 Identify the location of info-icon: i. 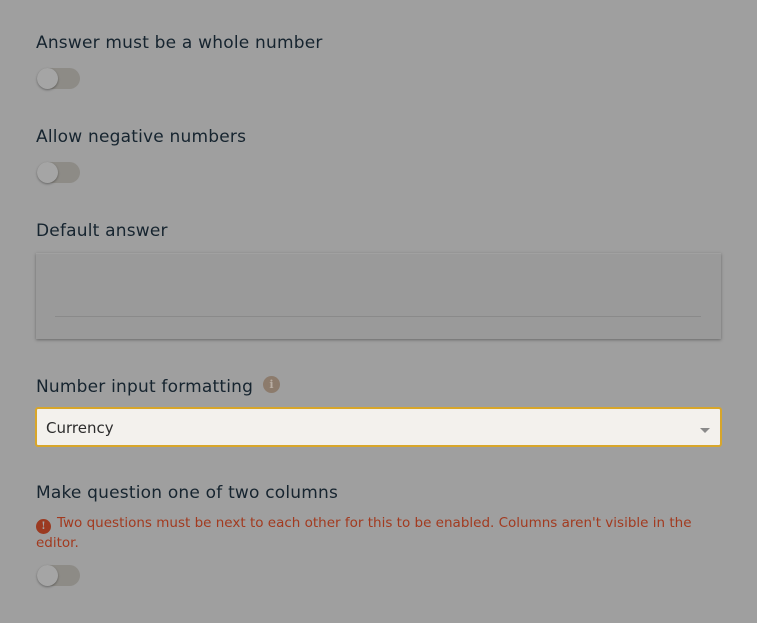
(271, 384).